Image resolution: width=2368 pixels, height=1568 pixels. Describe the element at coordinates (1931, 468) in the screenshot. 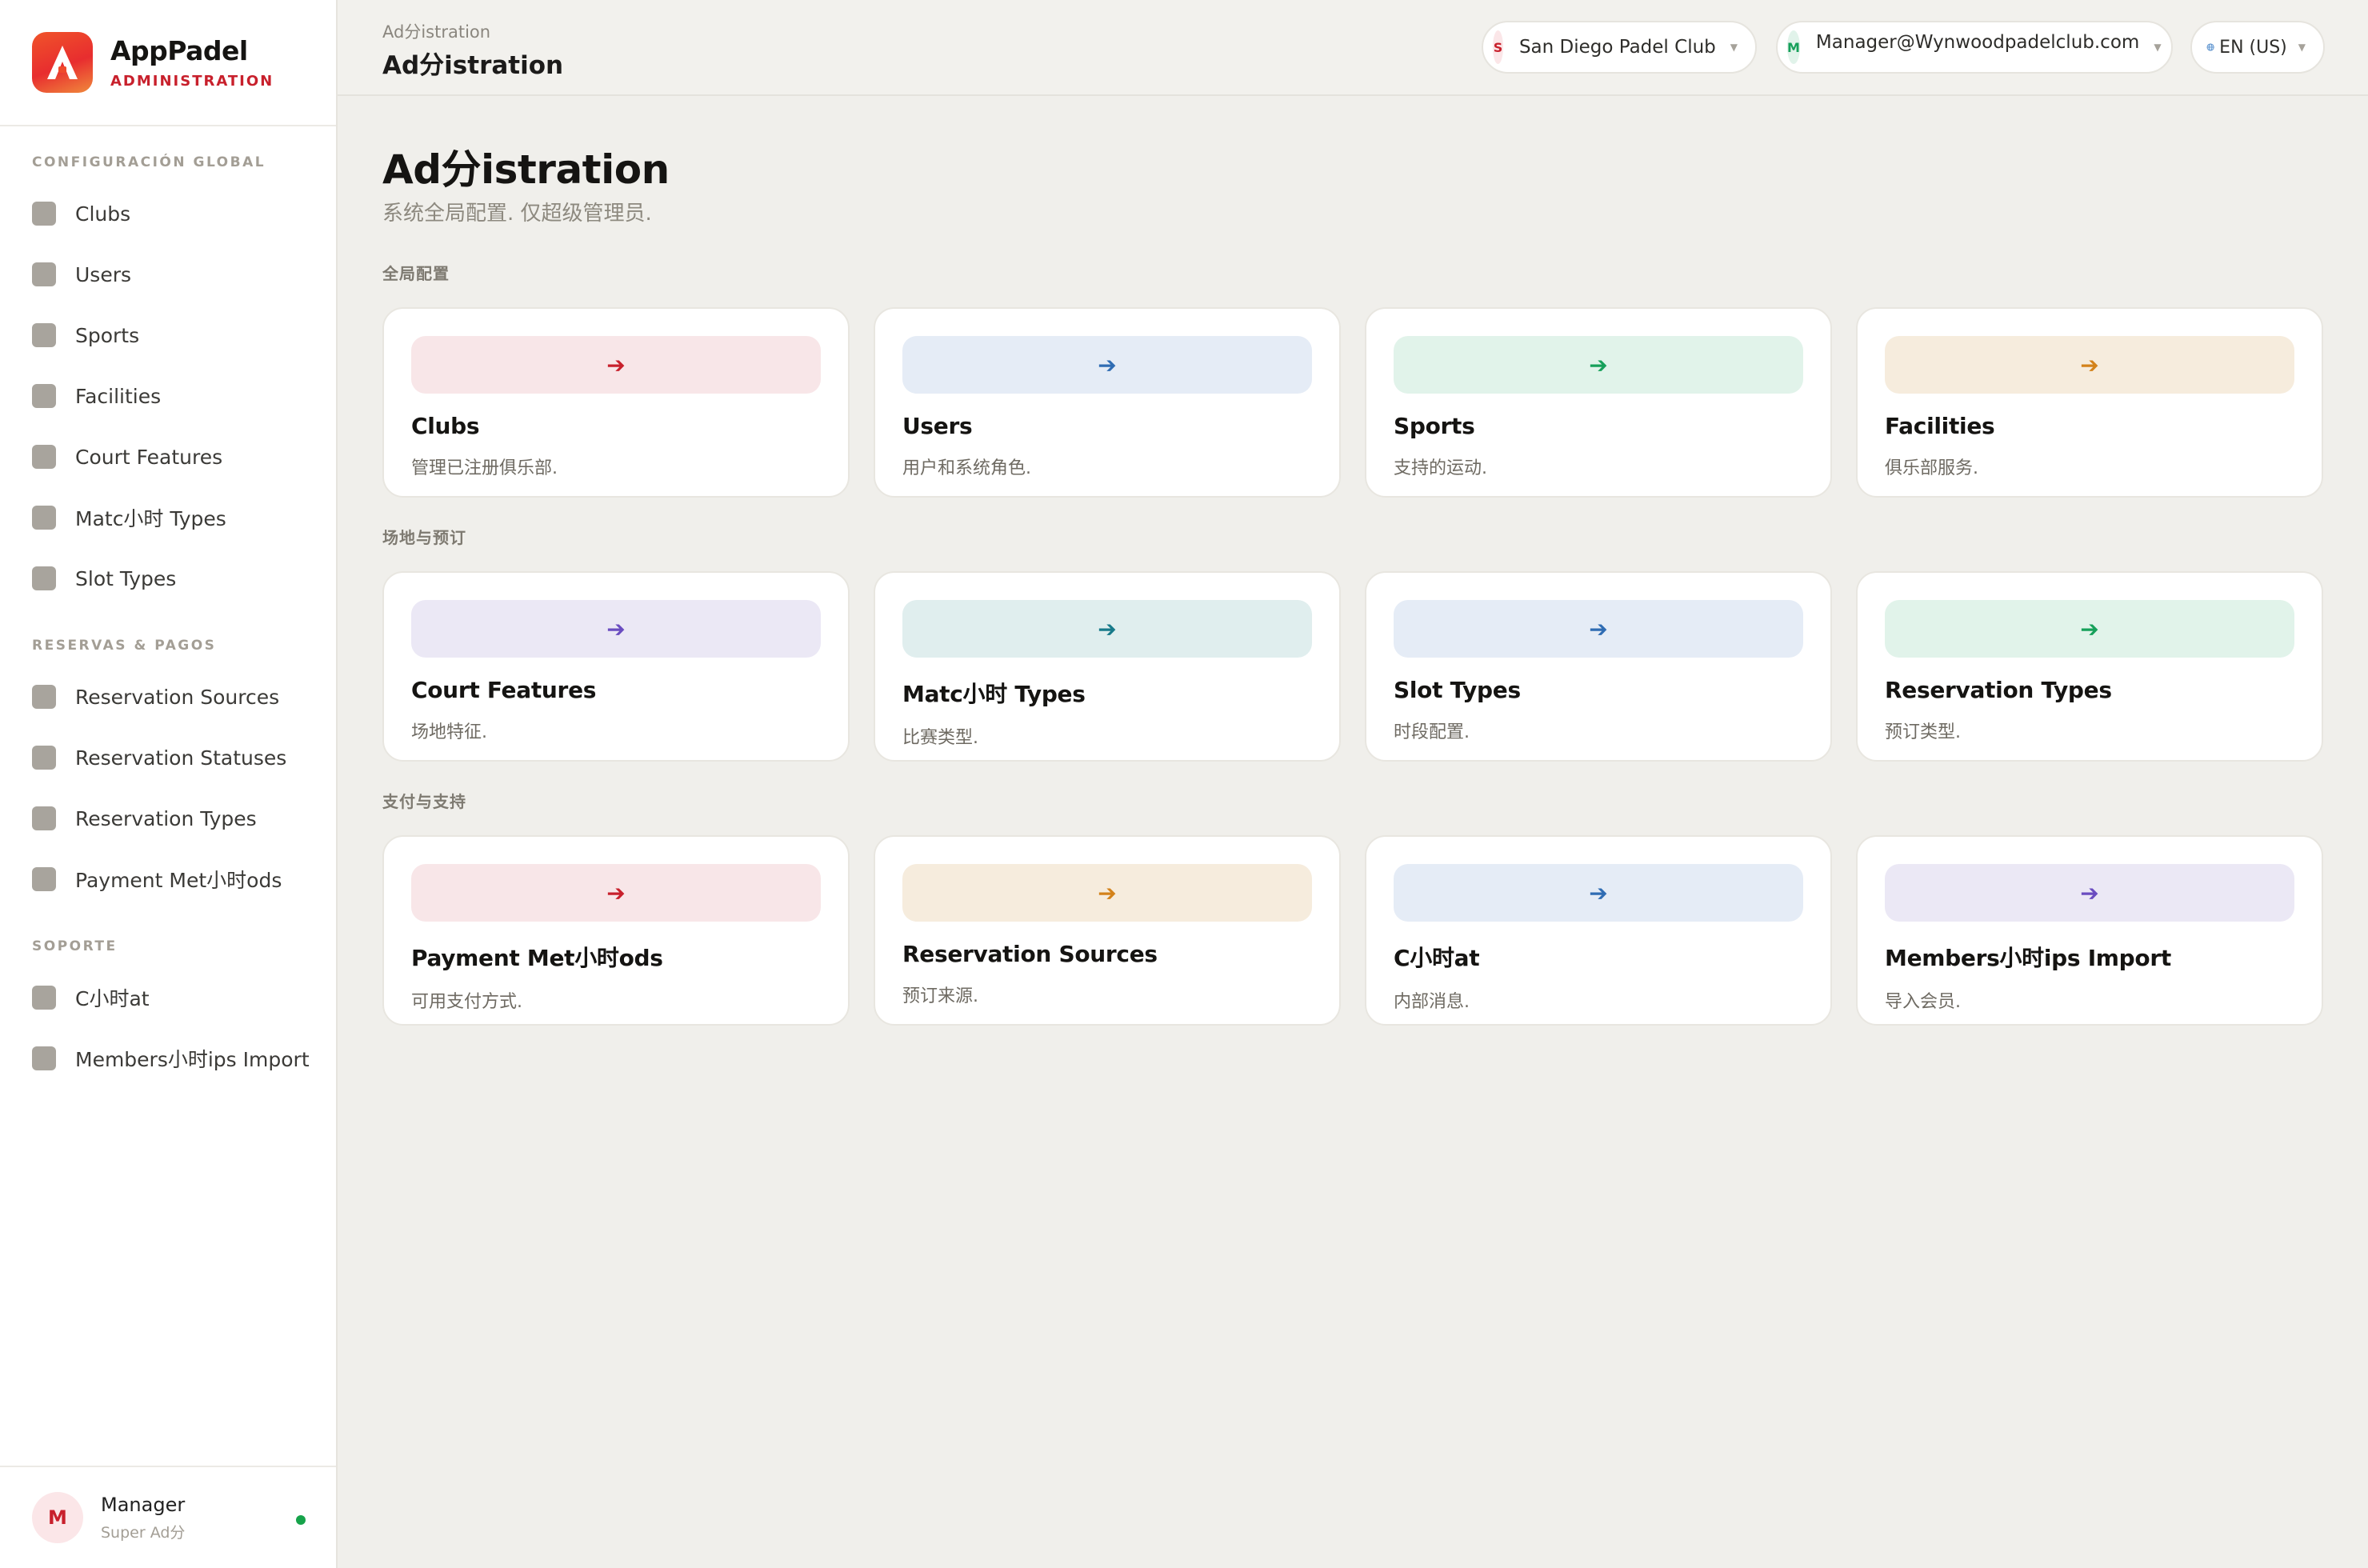

I see `card-description: 俱乐部服务.` at that location.